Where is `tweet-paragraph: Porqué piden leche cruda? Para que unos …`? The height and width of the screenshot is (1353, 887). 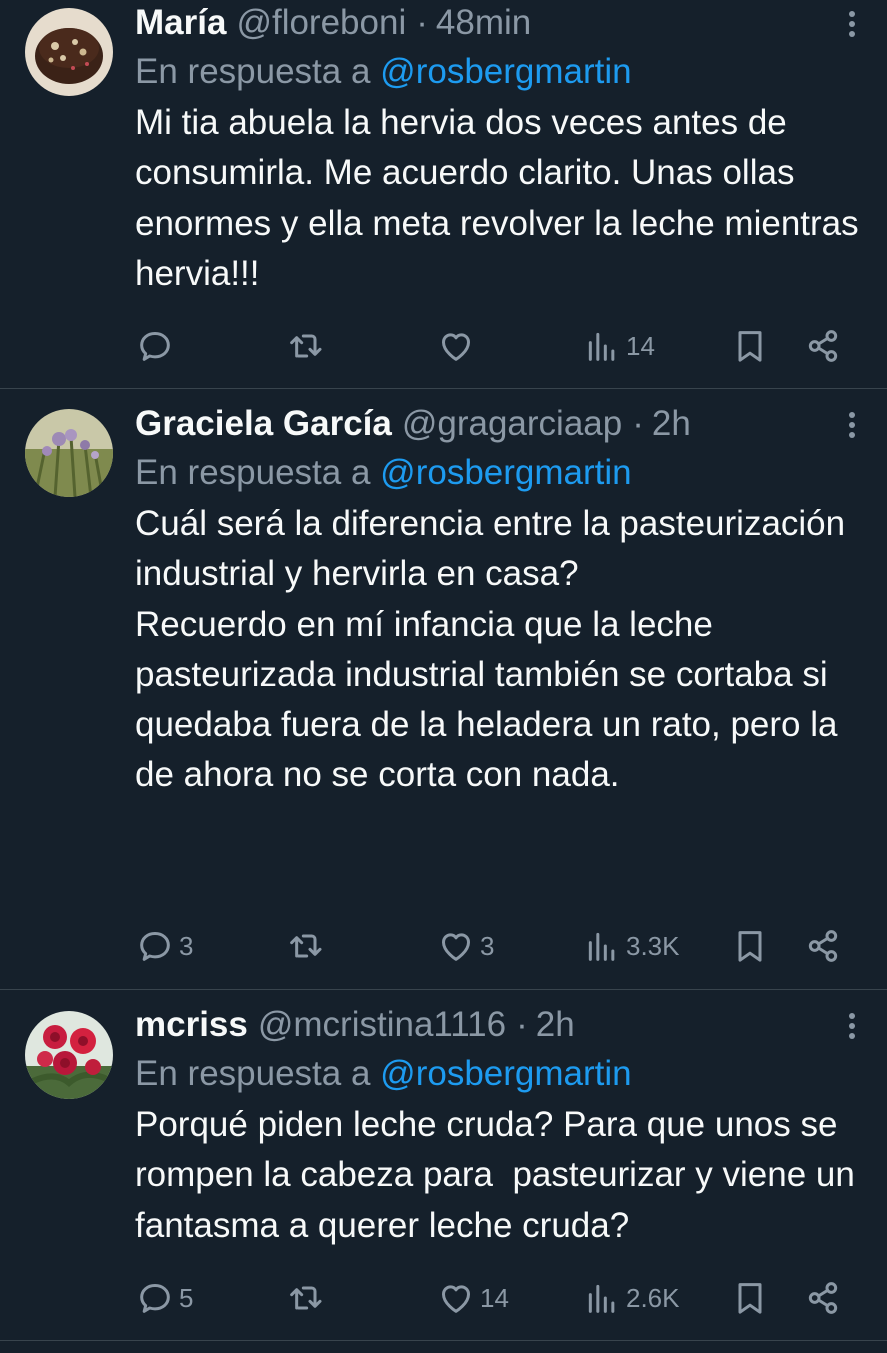 tweet-paragraph: Porqué piden leche cruda? Para que unos … is located at coordinates (500, 1175).